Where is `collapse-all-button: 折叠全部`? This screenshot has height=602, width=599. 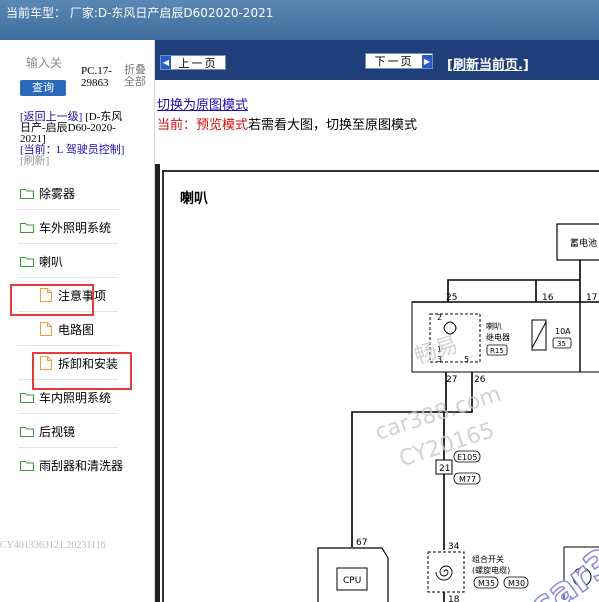
collapse-all-button: 折叠全部 is located at coordinates (137, 76).